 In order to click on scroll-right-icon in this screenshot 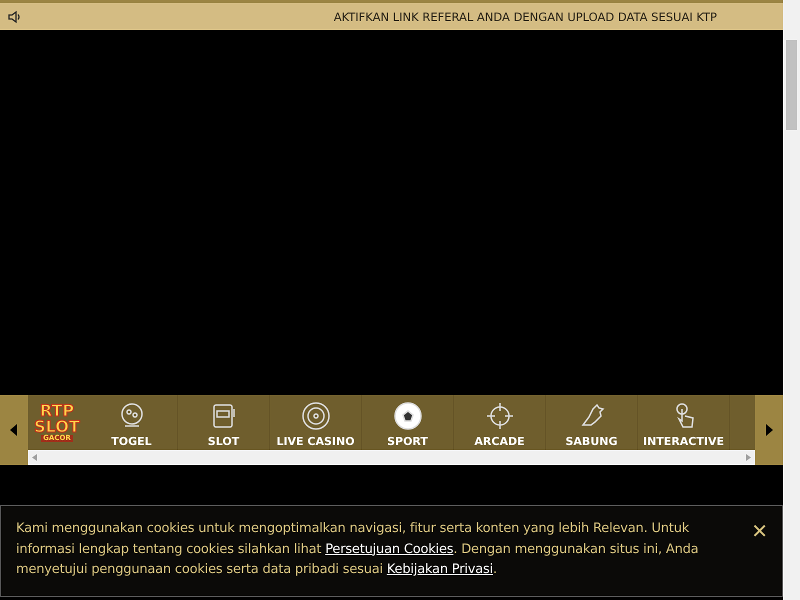, I will do `click(748, 457)`.